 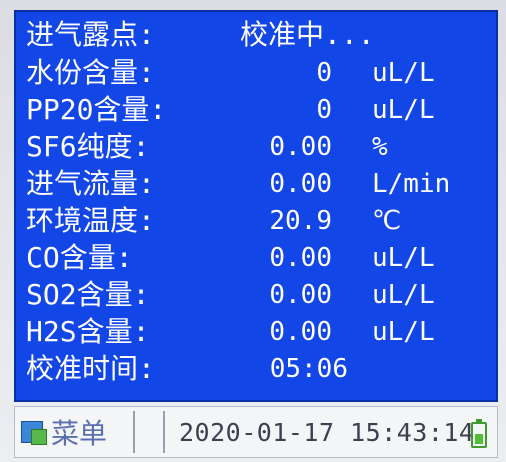 I want to click on reading-row-pp20: PP20含量: 0 uL/L, so click(x=258, y=110).